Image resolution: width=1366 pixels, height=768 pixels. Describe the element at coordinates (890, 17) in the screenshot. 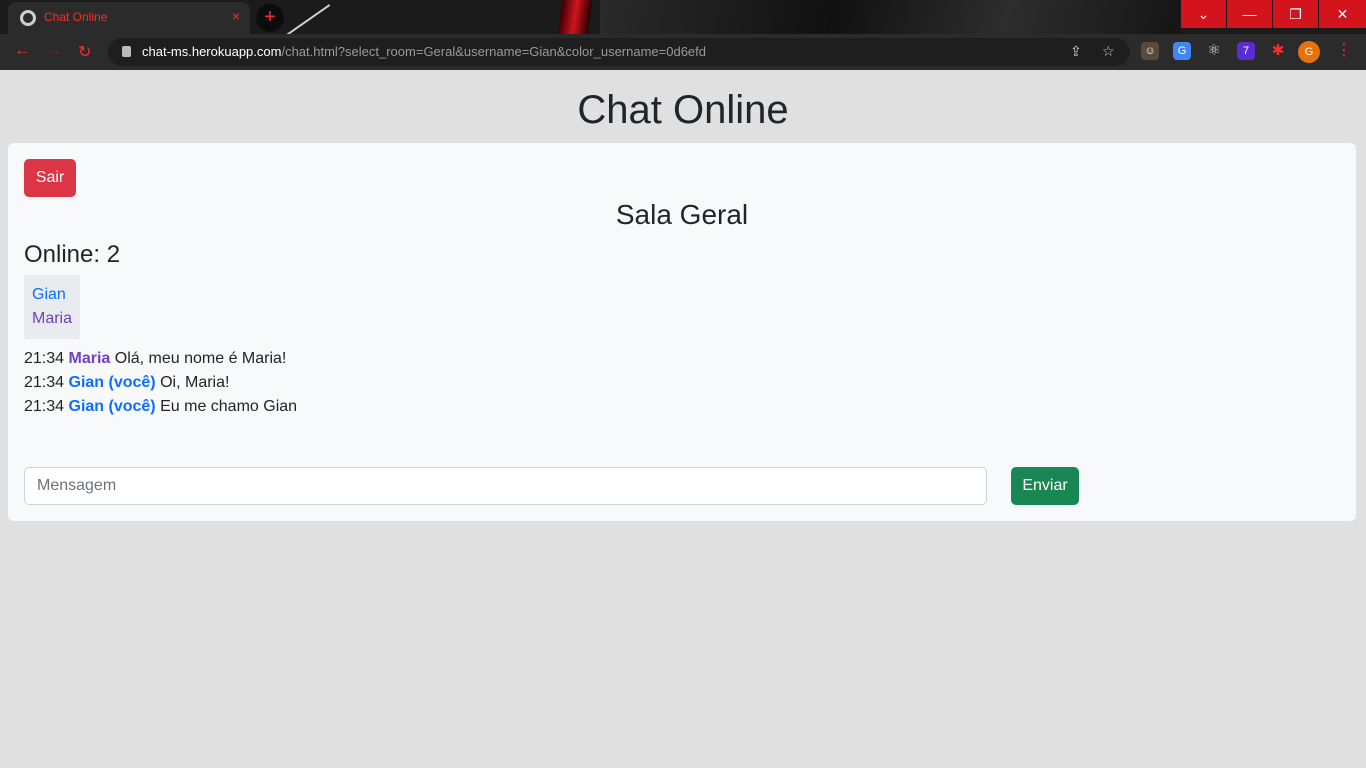

I see `wallpaper-shape` at that location.